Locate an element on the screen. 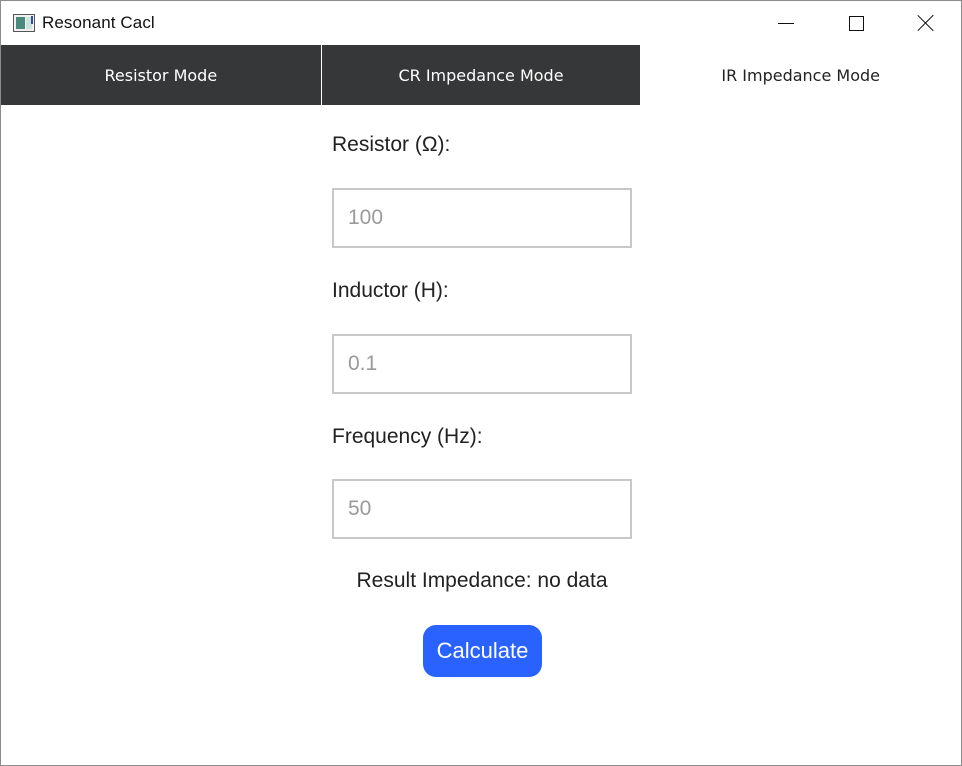 The width and height of the screenshot is (962, 766). frequency-label: Frequency (Hz): is located at coordinates (407, 436).